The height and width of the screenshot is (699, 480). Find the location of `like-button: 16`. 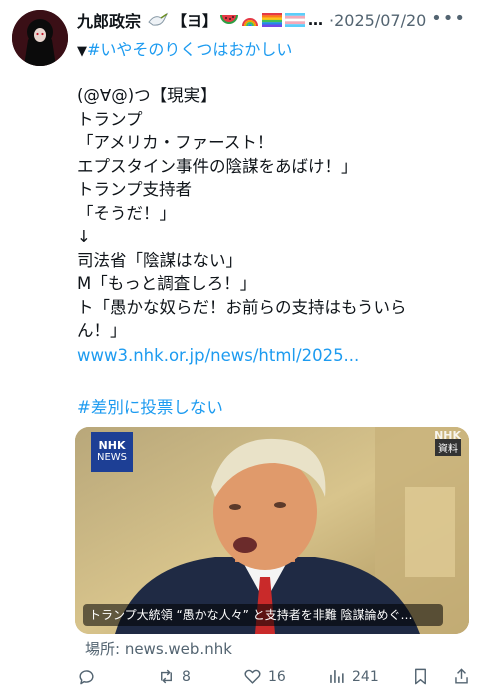

like-button: 16 is located at coordinates (264, 676).